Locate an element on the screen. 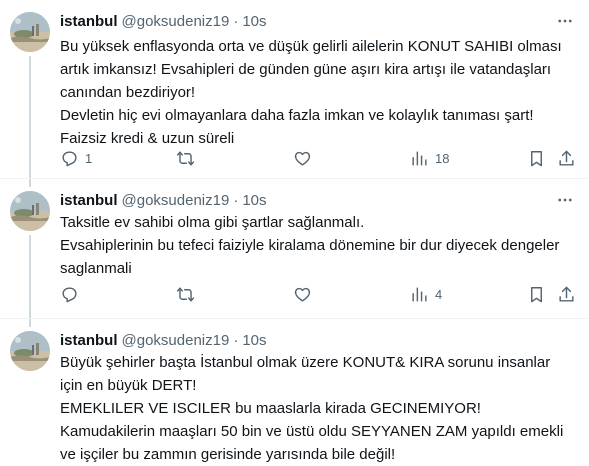 Image resolution: width=589 pixels, height=466 pixels. views-button: 4 is located at coordinates (426, 294).